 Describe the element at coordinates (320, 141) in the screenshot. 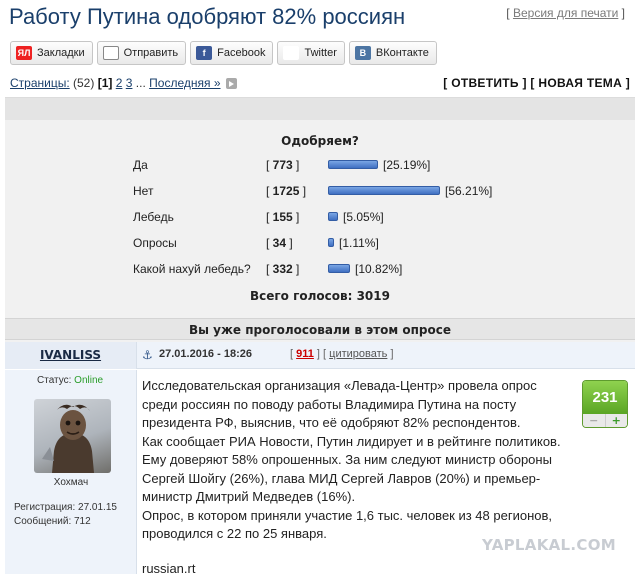

I see `poll-question: Одобряем?` at that location.